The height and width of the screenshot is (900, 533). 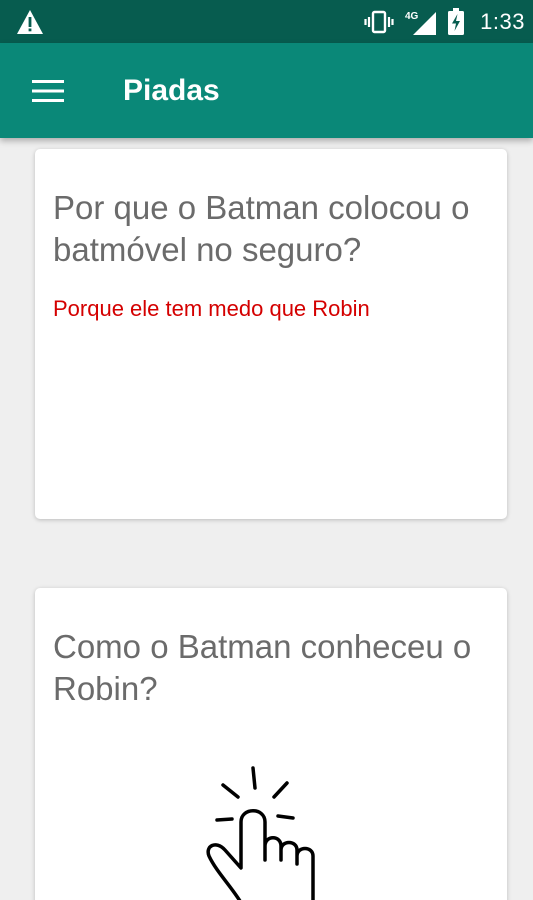 I want to click on hamburger-menu-icon, so click(x=48, y=91).